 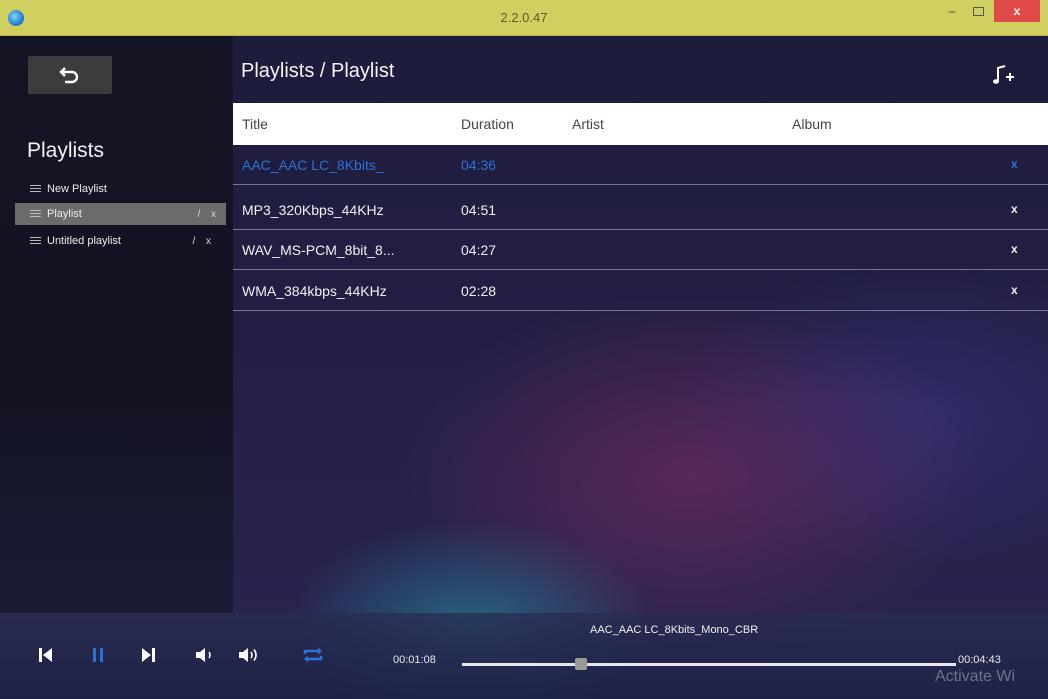 I want to click on maximize-button, so click(x=978, y=11).